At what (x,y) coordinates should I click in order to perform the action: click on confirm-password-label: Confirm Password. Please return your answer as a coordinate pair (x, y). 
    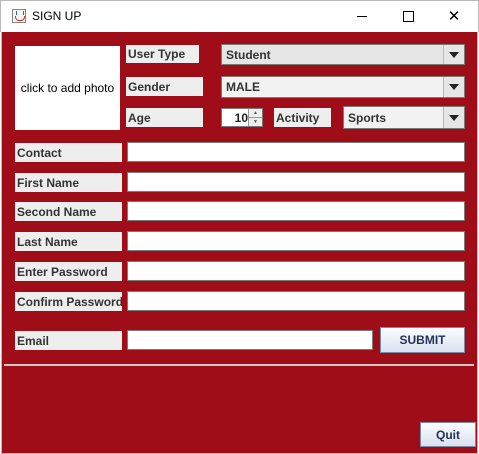
    Looking at the image, I should click on (68, 301).